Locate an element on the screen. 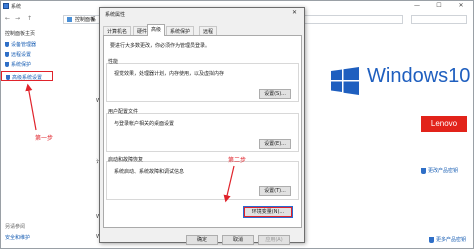 This screenshot has height=249, width=474. minimize-button: — is located at coordinates (417, 6).